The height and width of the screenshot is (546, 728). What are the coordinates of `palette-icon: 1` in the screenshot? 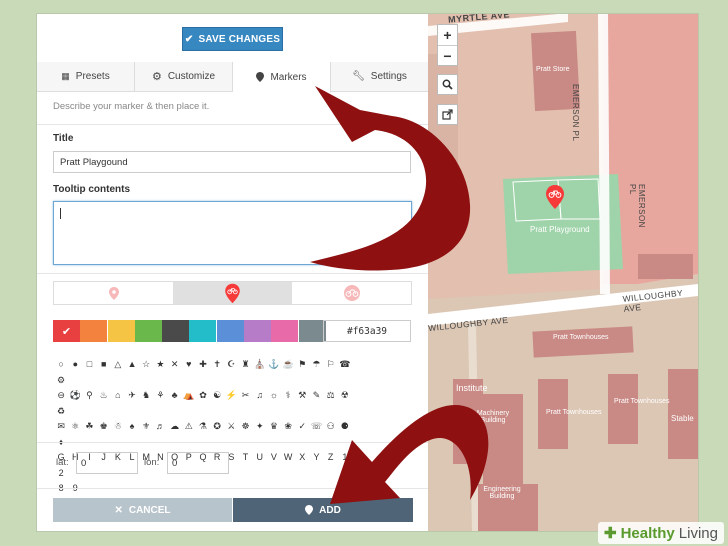 It's located at (345, 458).